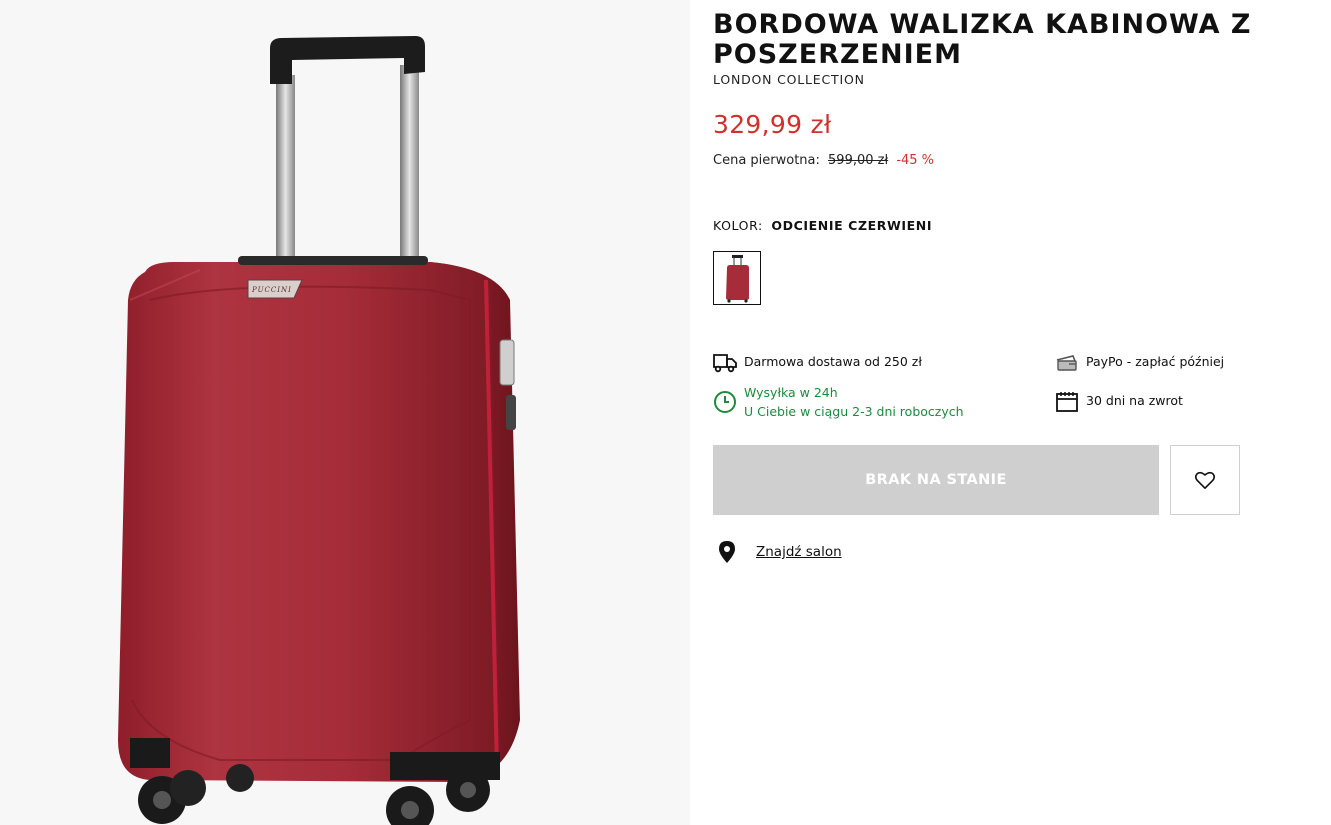  Describe the element at coordinates (727, 552) in the screenshot. I see `location-pin-icon` at that location.